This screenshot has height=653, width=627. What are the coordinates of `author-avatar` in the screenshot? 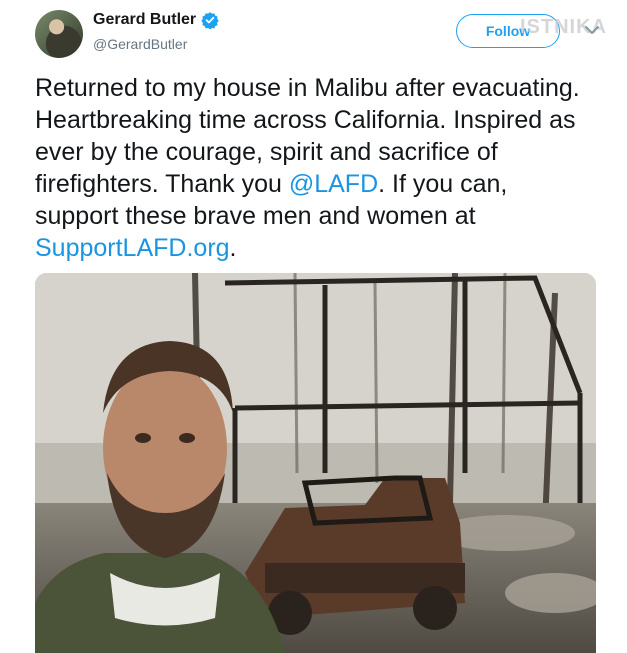 It's located at (59, 34).